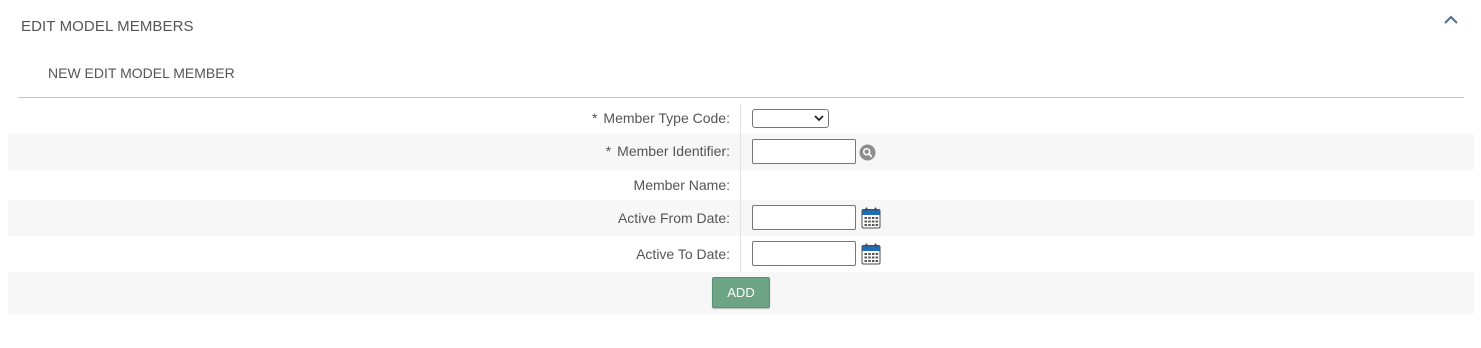 The height and width of the screenshot is (348, 1481). What do you see at coordinates (673, 218) in the screenshot?
I see `active-from-date-label: Active From Date:` at bounding box center [673, 218].